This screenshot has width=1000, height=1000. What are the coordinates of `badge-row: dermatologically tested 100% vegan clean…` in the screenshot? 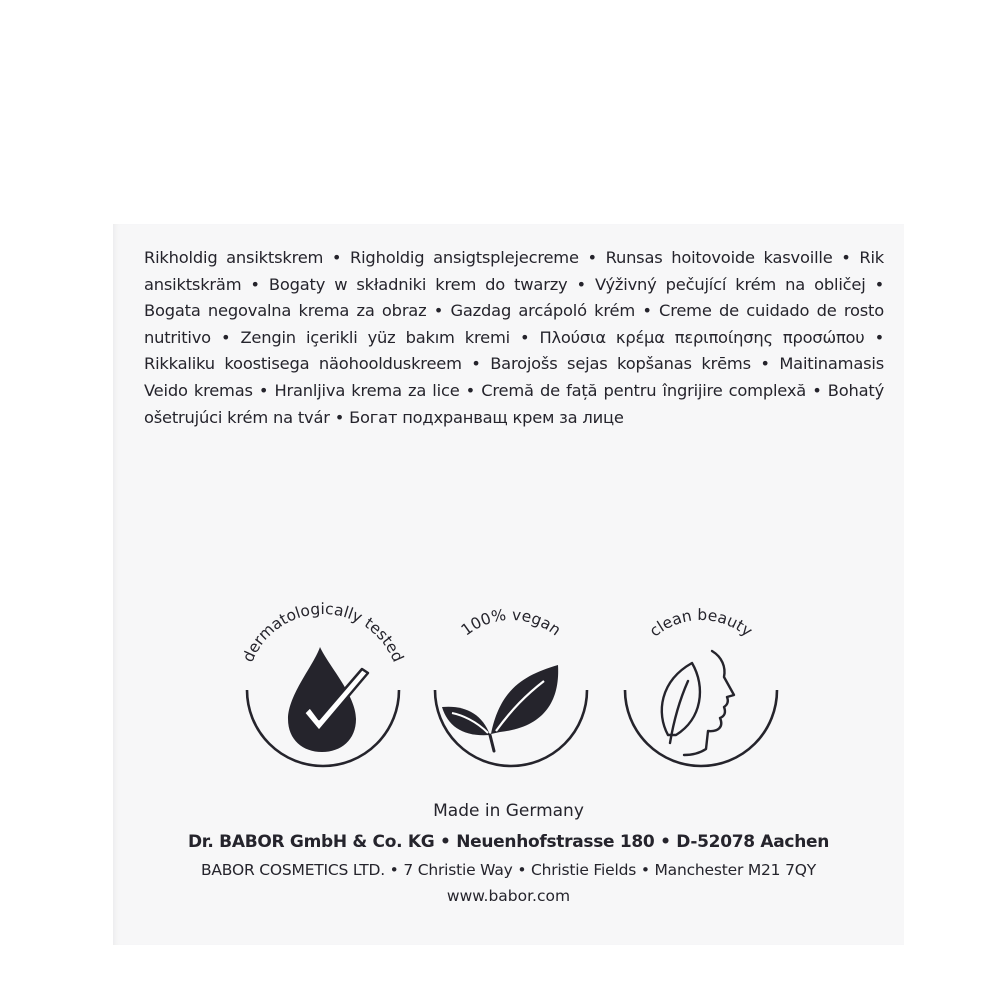 It's located at (510, 695).